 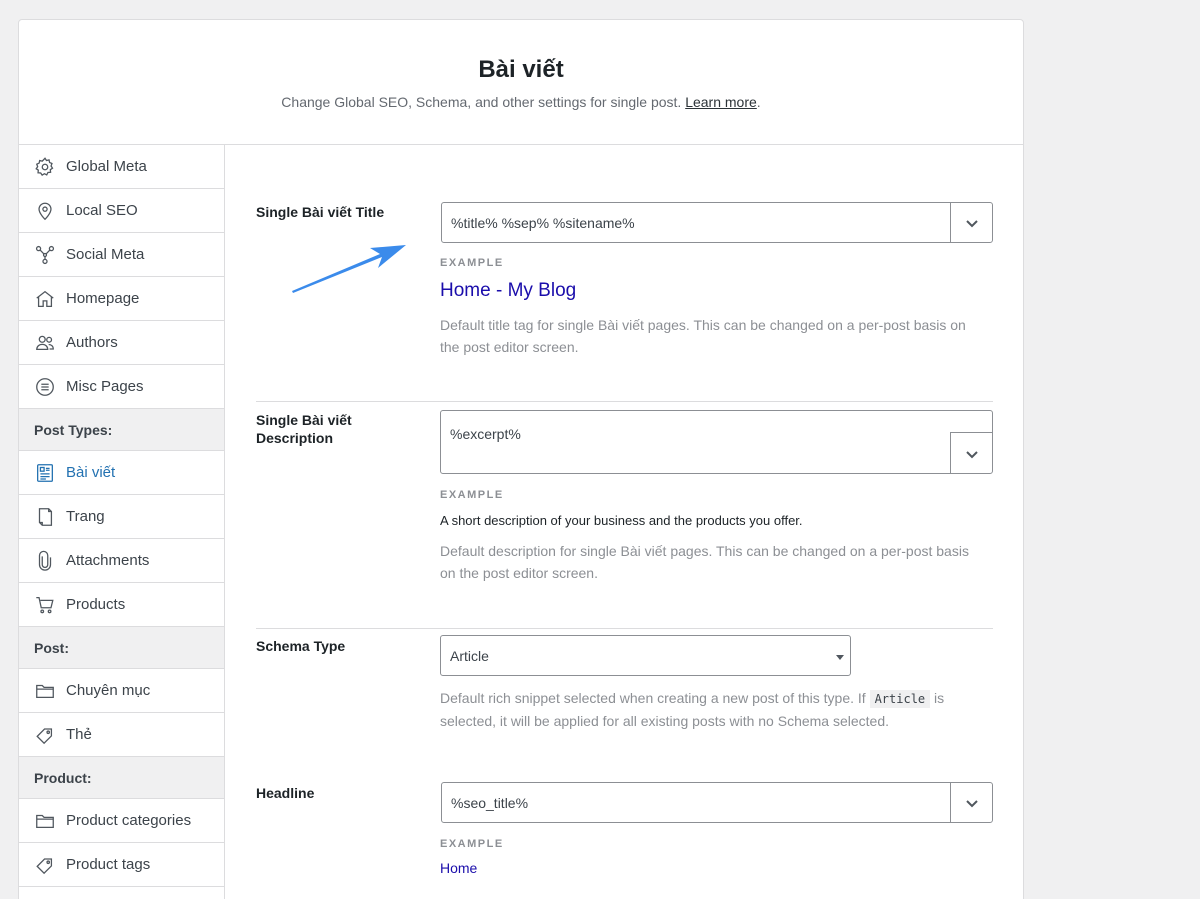 I want to click on page-icon, so click(x=45, y=516).